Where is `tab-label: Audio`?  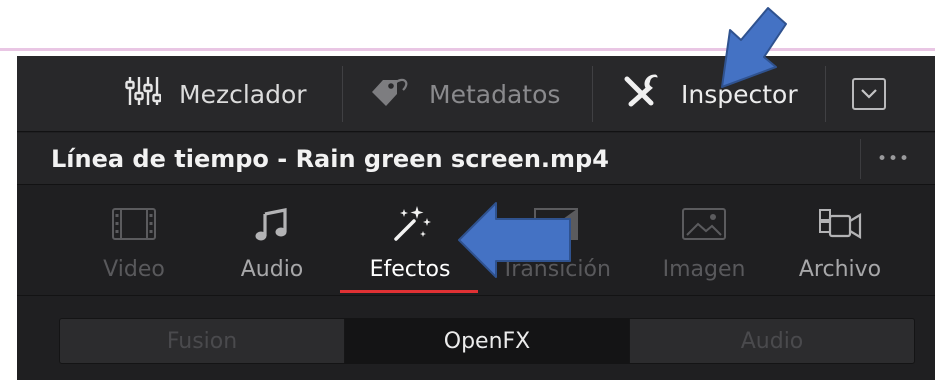
tab-label: Audio is located at coordinates (272, 269).